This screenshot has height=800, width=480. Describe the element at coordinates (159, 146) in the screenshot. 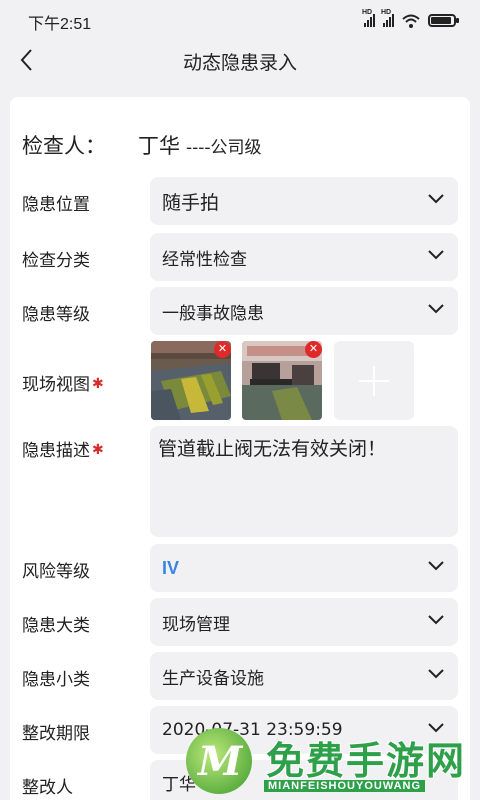

I see `inspector-name: 丁华` at that location.